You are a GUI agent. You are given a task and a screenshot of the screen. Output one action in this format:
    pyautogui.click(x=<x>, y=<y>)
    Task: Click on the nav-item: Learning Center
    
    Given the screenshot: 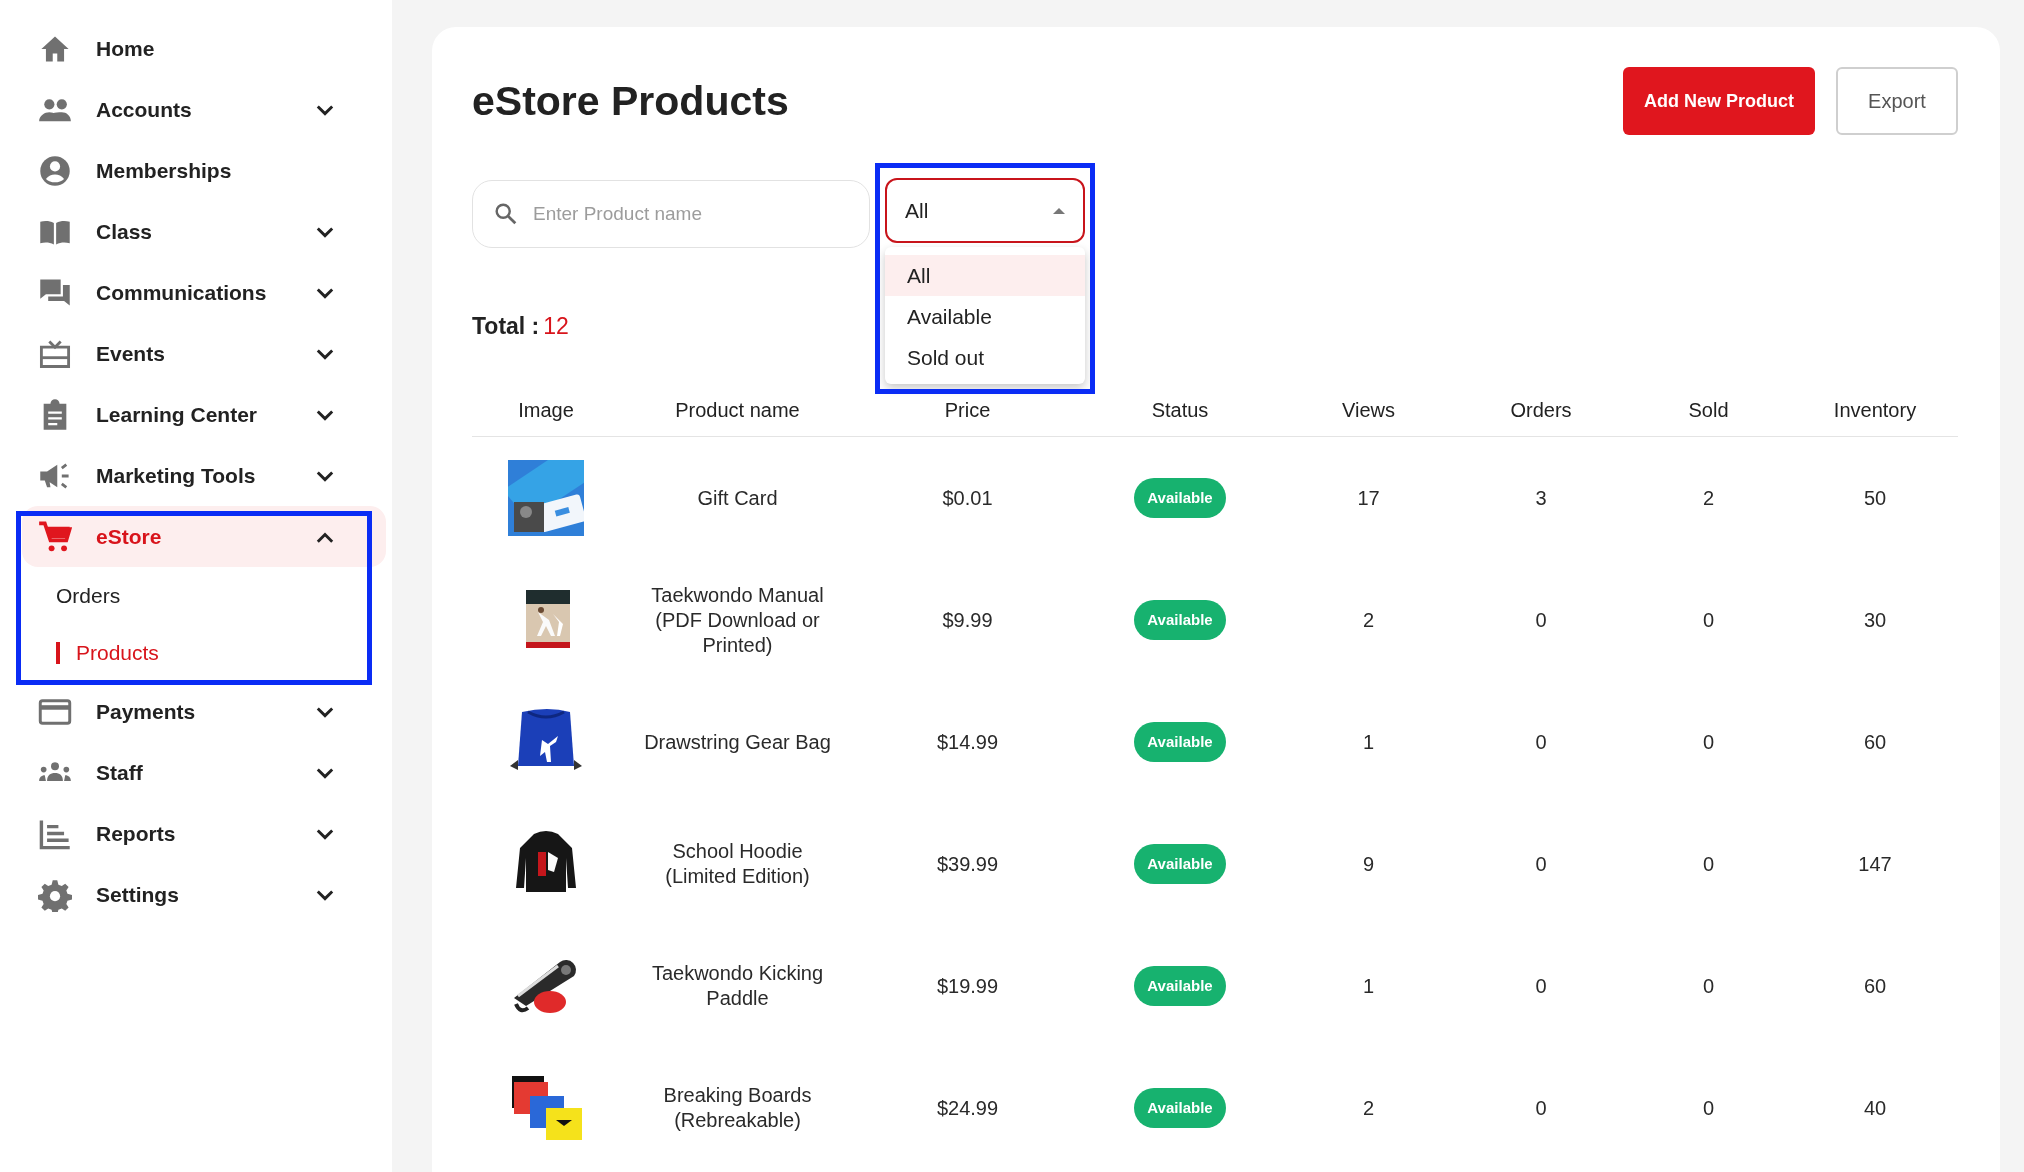 What is the action you would take?
    pyautogui.click(x=204, y=414)
    